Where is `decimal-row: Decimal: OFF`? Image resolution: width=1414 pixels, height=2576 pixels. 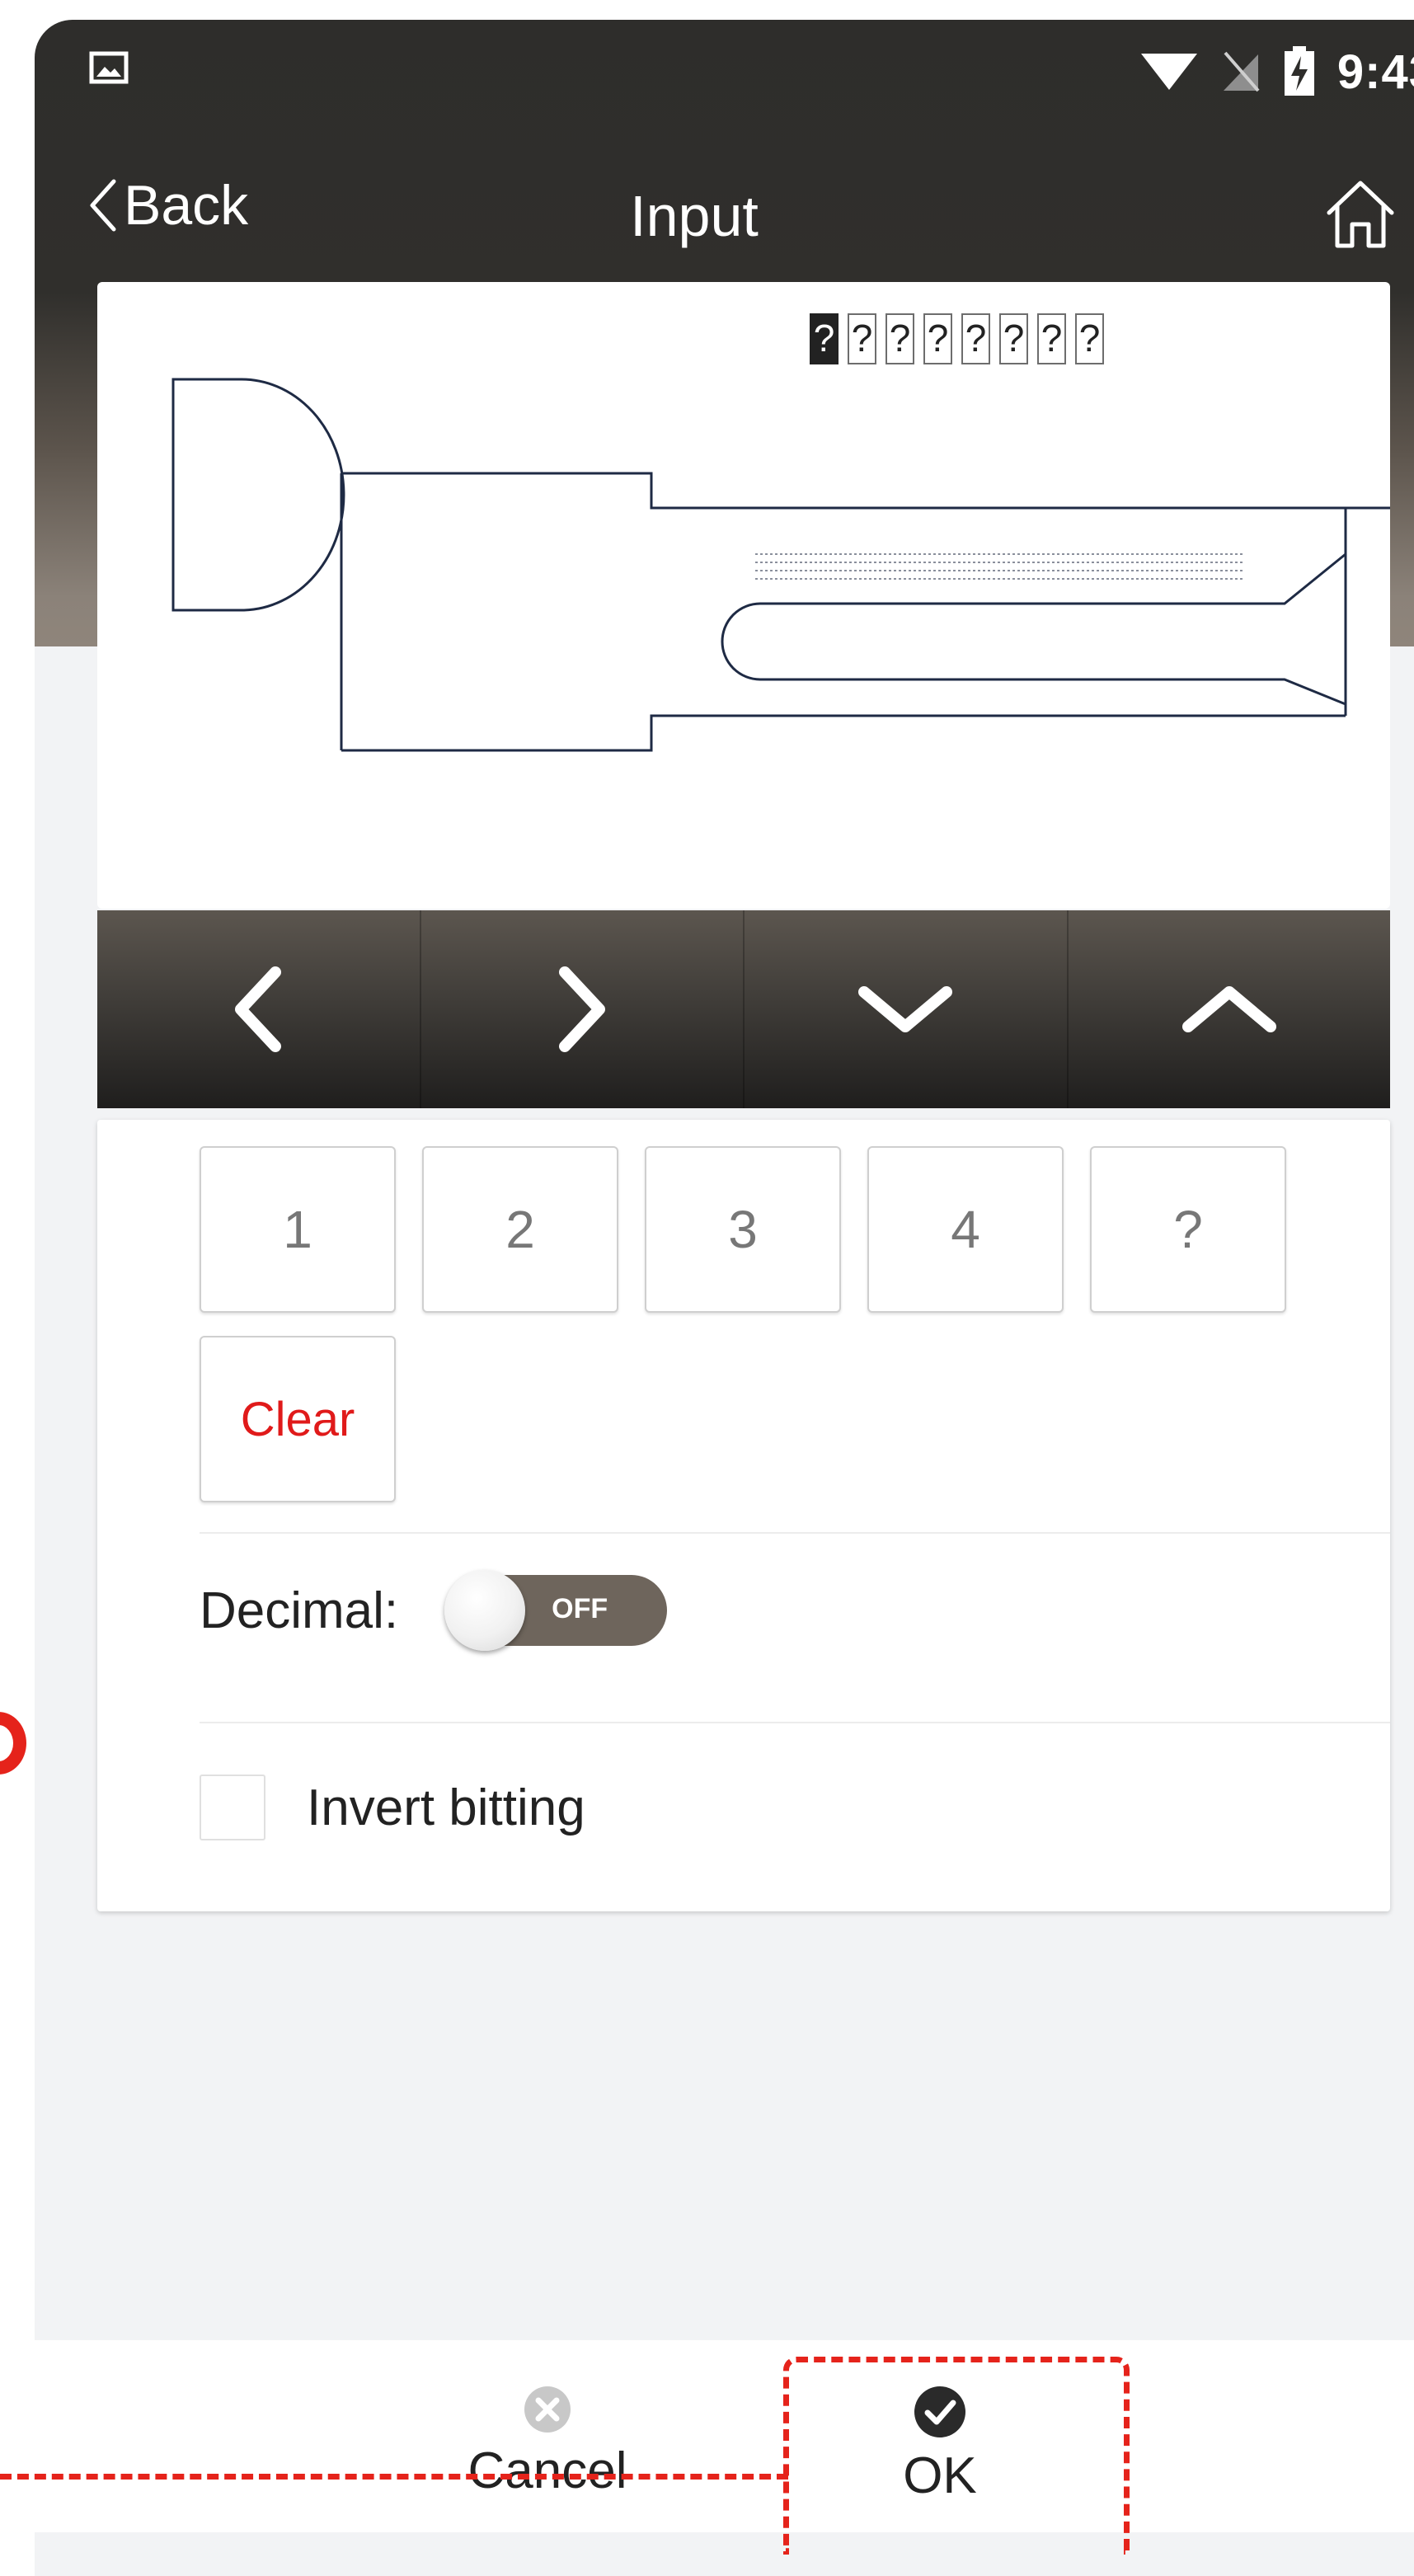 decimal-row: Decimal: OFF is located at coordinates (434, 1610).